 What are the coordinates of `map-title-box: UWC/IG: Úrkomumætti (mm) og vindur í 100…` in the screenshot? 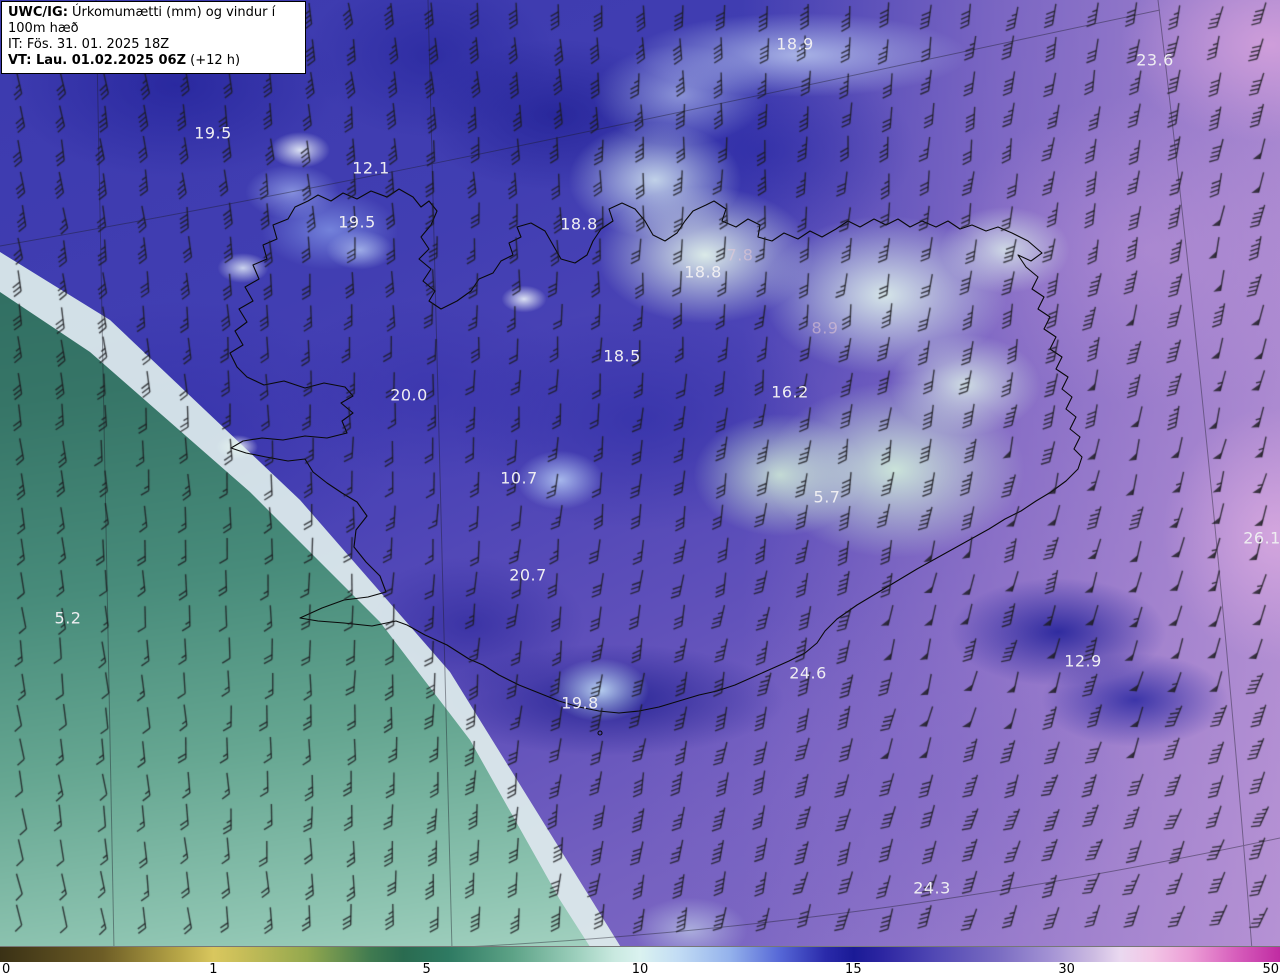 It's located at (153, 37).